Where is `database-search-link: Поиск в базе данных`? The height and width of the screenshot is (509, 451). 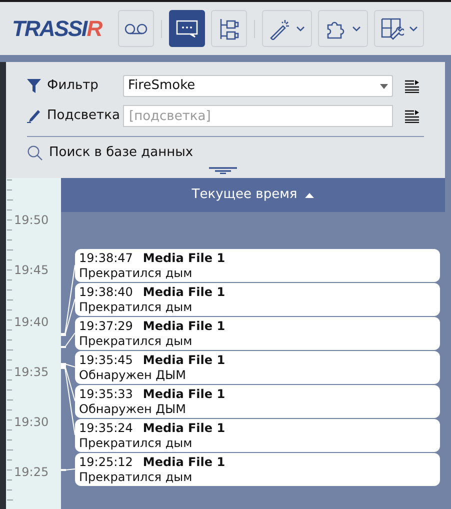 database-search-link: Поиск в базе данных is located at coordinates (121, 152).